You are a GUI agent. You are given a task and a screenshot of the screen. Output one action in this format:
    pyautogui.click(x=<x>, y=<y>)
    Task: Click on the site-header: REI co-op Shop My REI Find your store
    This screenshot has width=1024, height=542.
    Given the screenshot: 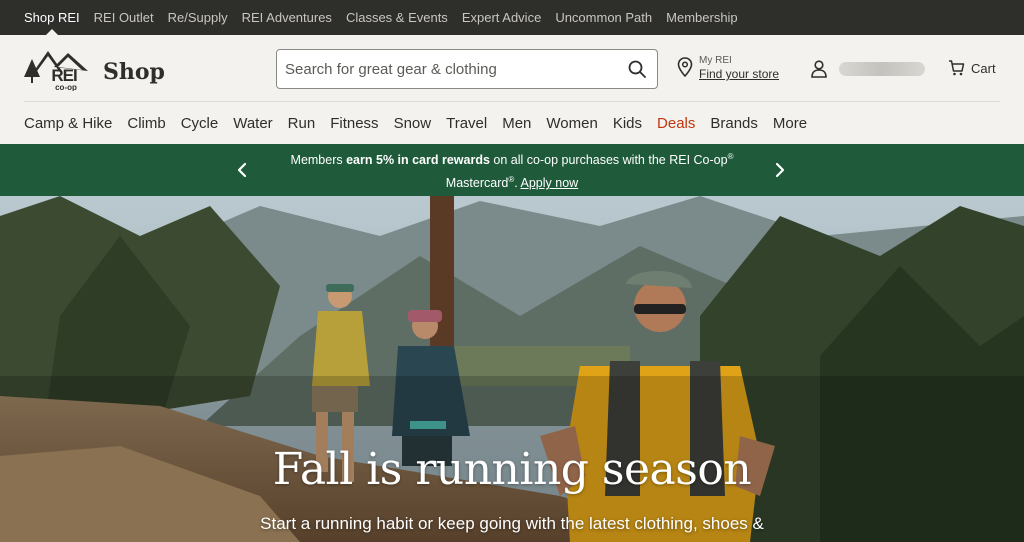 What is the action you would take?
    pyautogui.click(x=512, y=68)
    